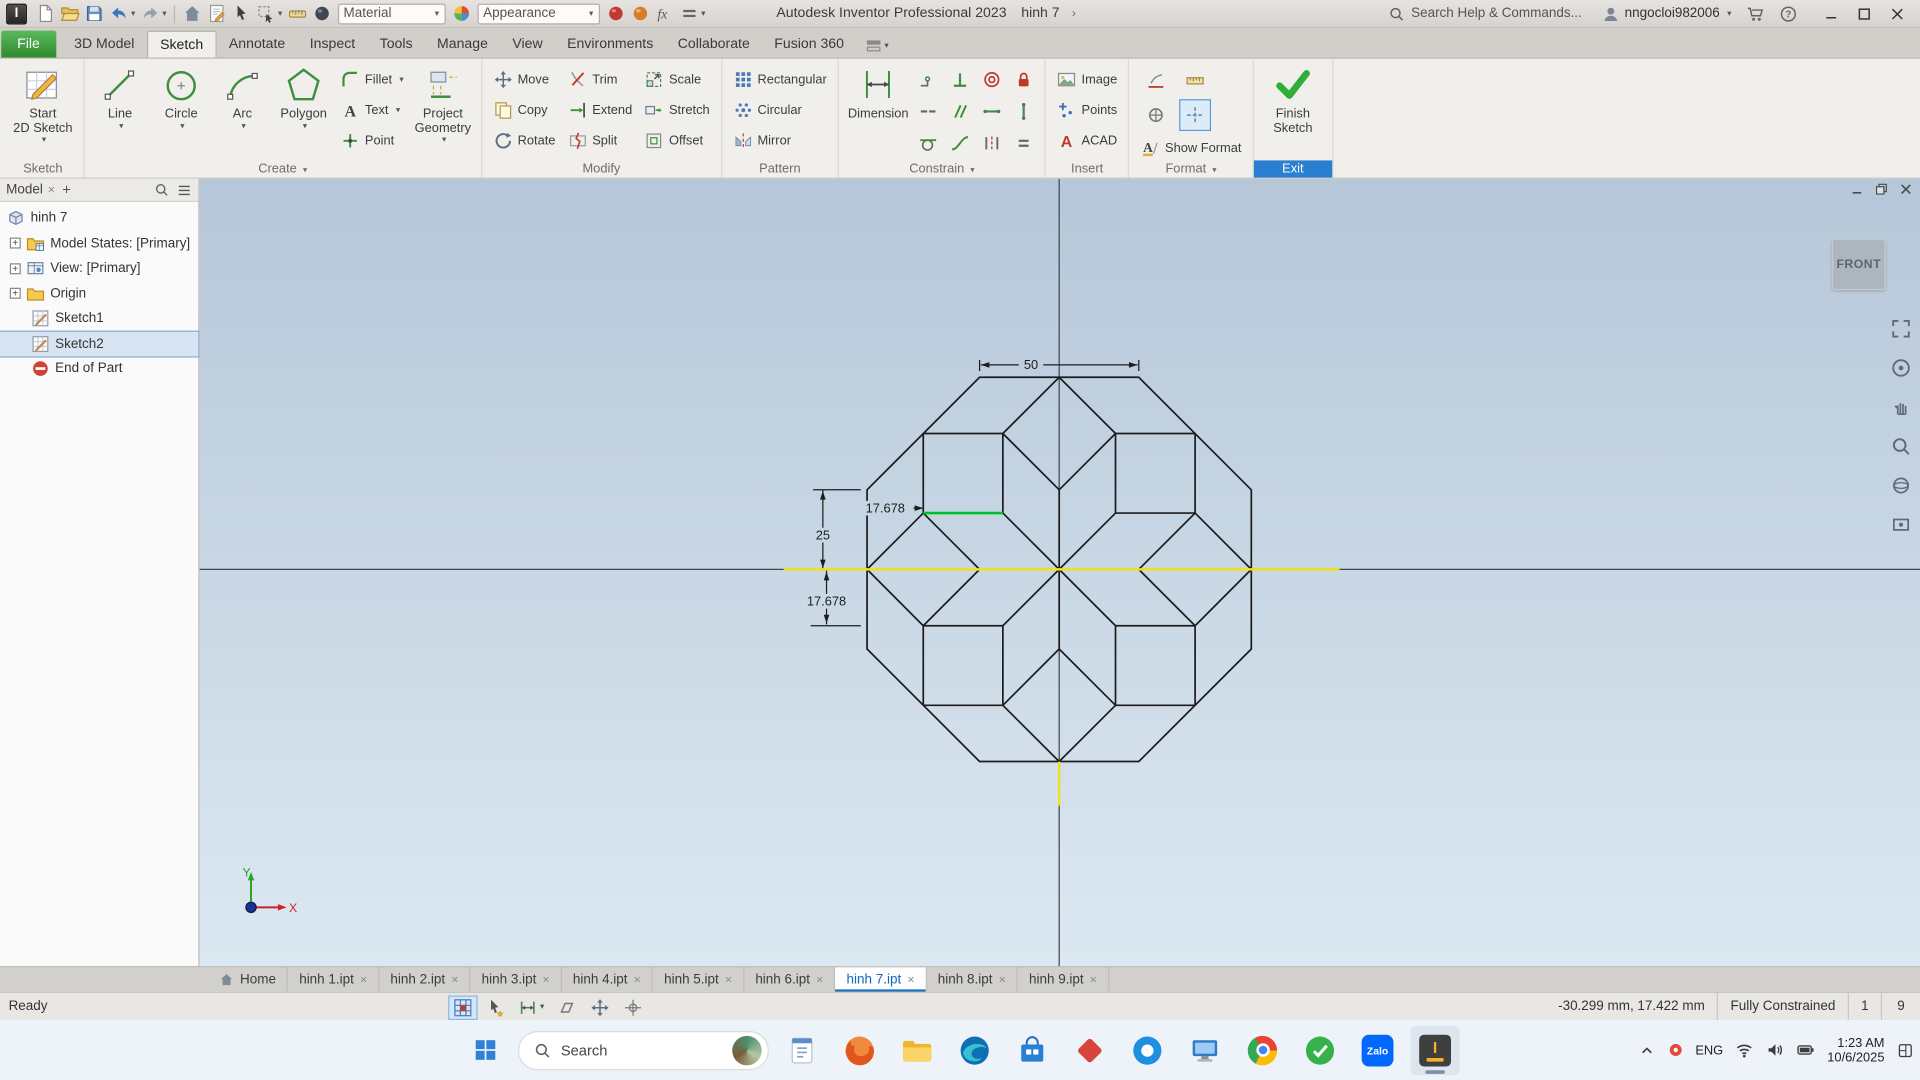  I want to click on taskbar-app-this-pc, so click(1204, 1050).